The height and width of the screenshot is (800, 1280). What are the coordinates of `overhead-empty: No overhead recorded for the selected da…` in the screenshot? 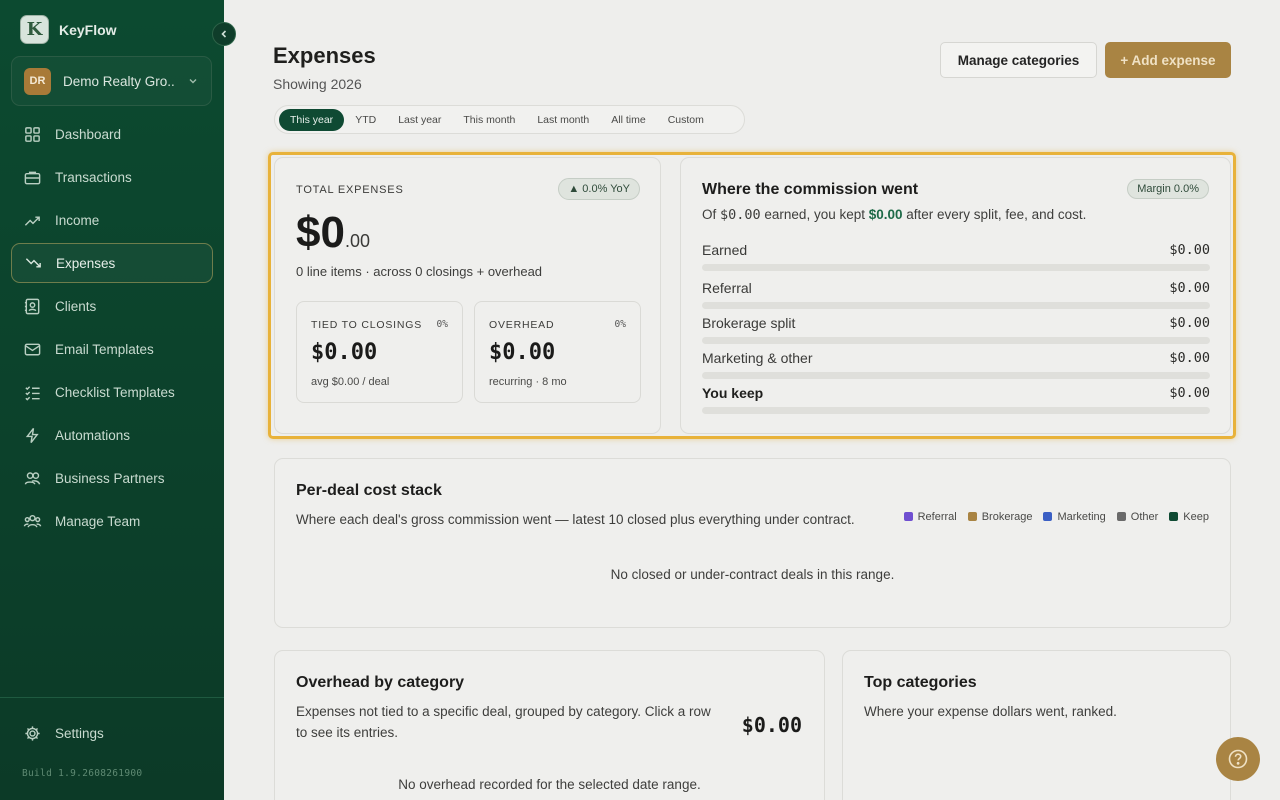 It's located at (549, 784).